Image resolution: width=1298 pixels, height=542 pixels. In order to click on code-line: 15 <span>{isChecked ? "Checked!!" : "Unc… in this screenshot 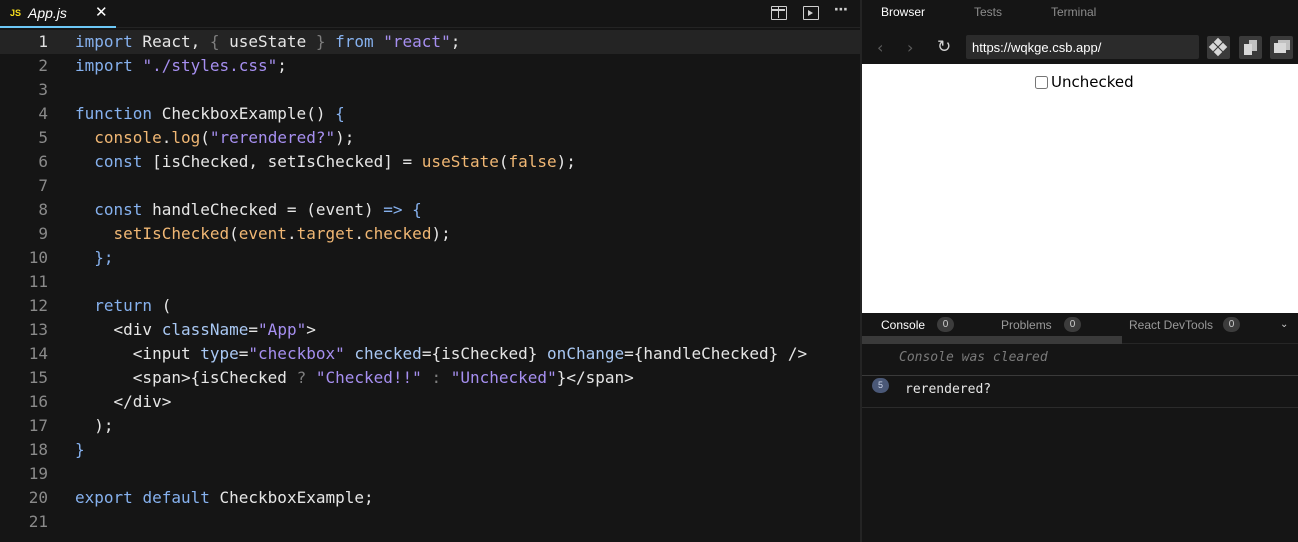, I will do `click(430, 378)`.